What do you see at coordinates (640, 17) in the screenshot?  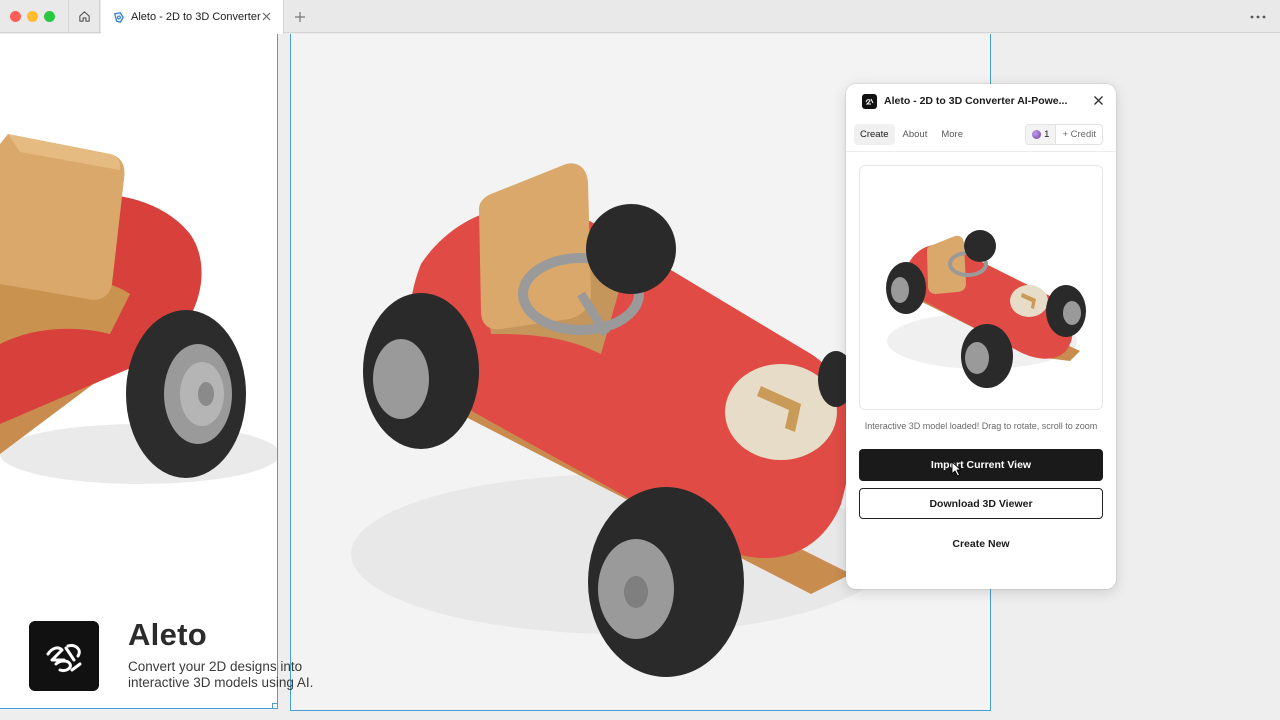 I see `browser-titlebar: Aleto - 2D to 3D Converter` at bounding box center [640, 17].